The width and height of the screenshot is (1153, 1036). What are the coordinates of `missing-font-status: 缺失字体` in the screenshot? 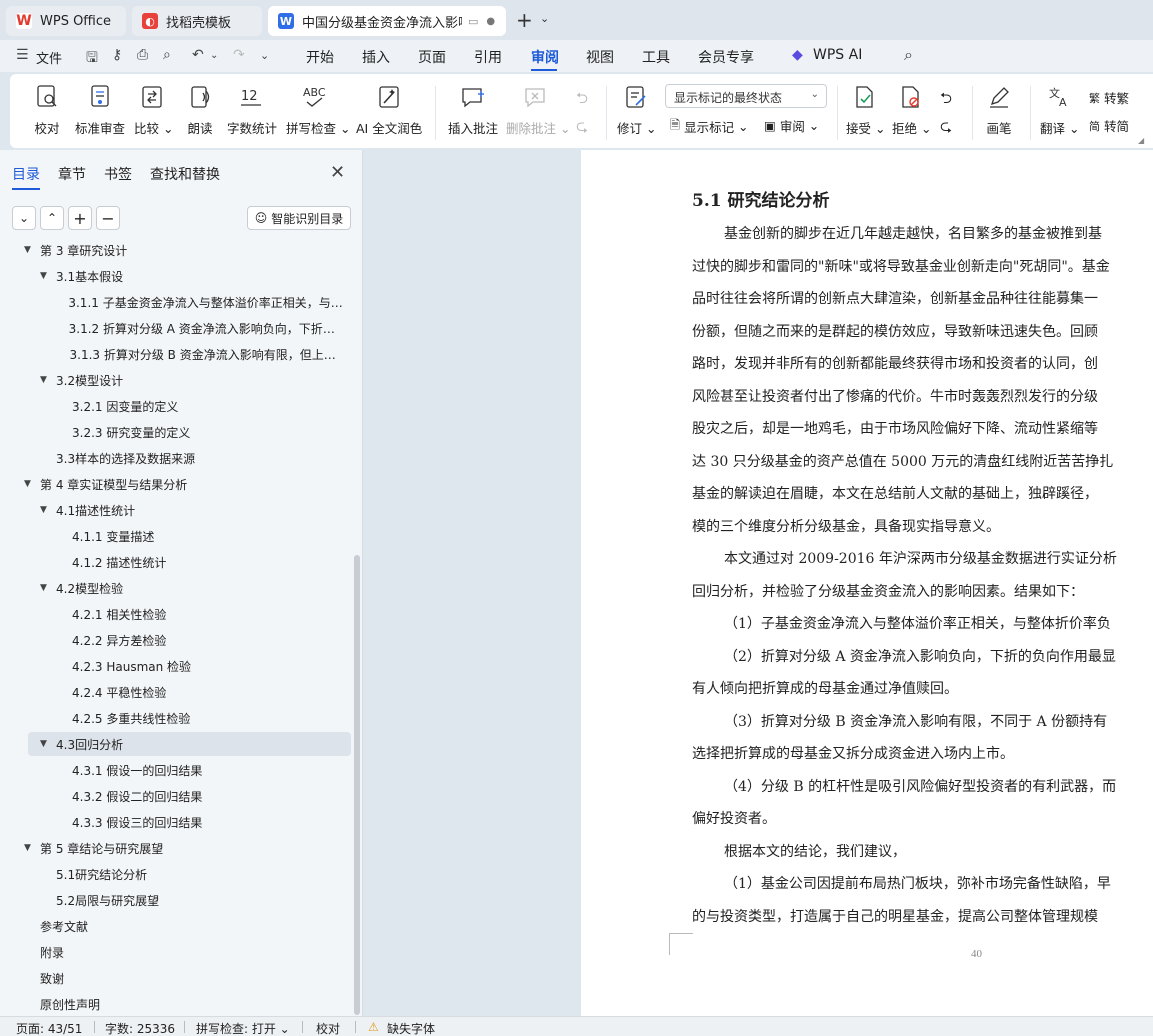 It's located at (411, 1028).